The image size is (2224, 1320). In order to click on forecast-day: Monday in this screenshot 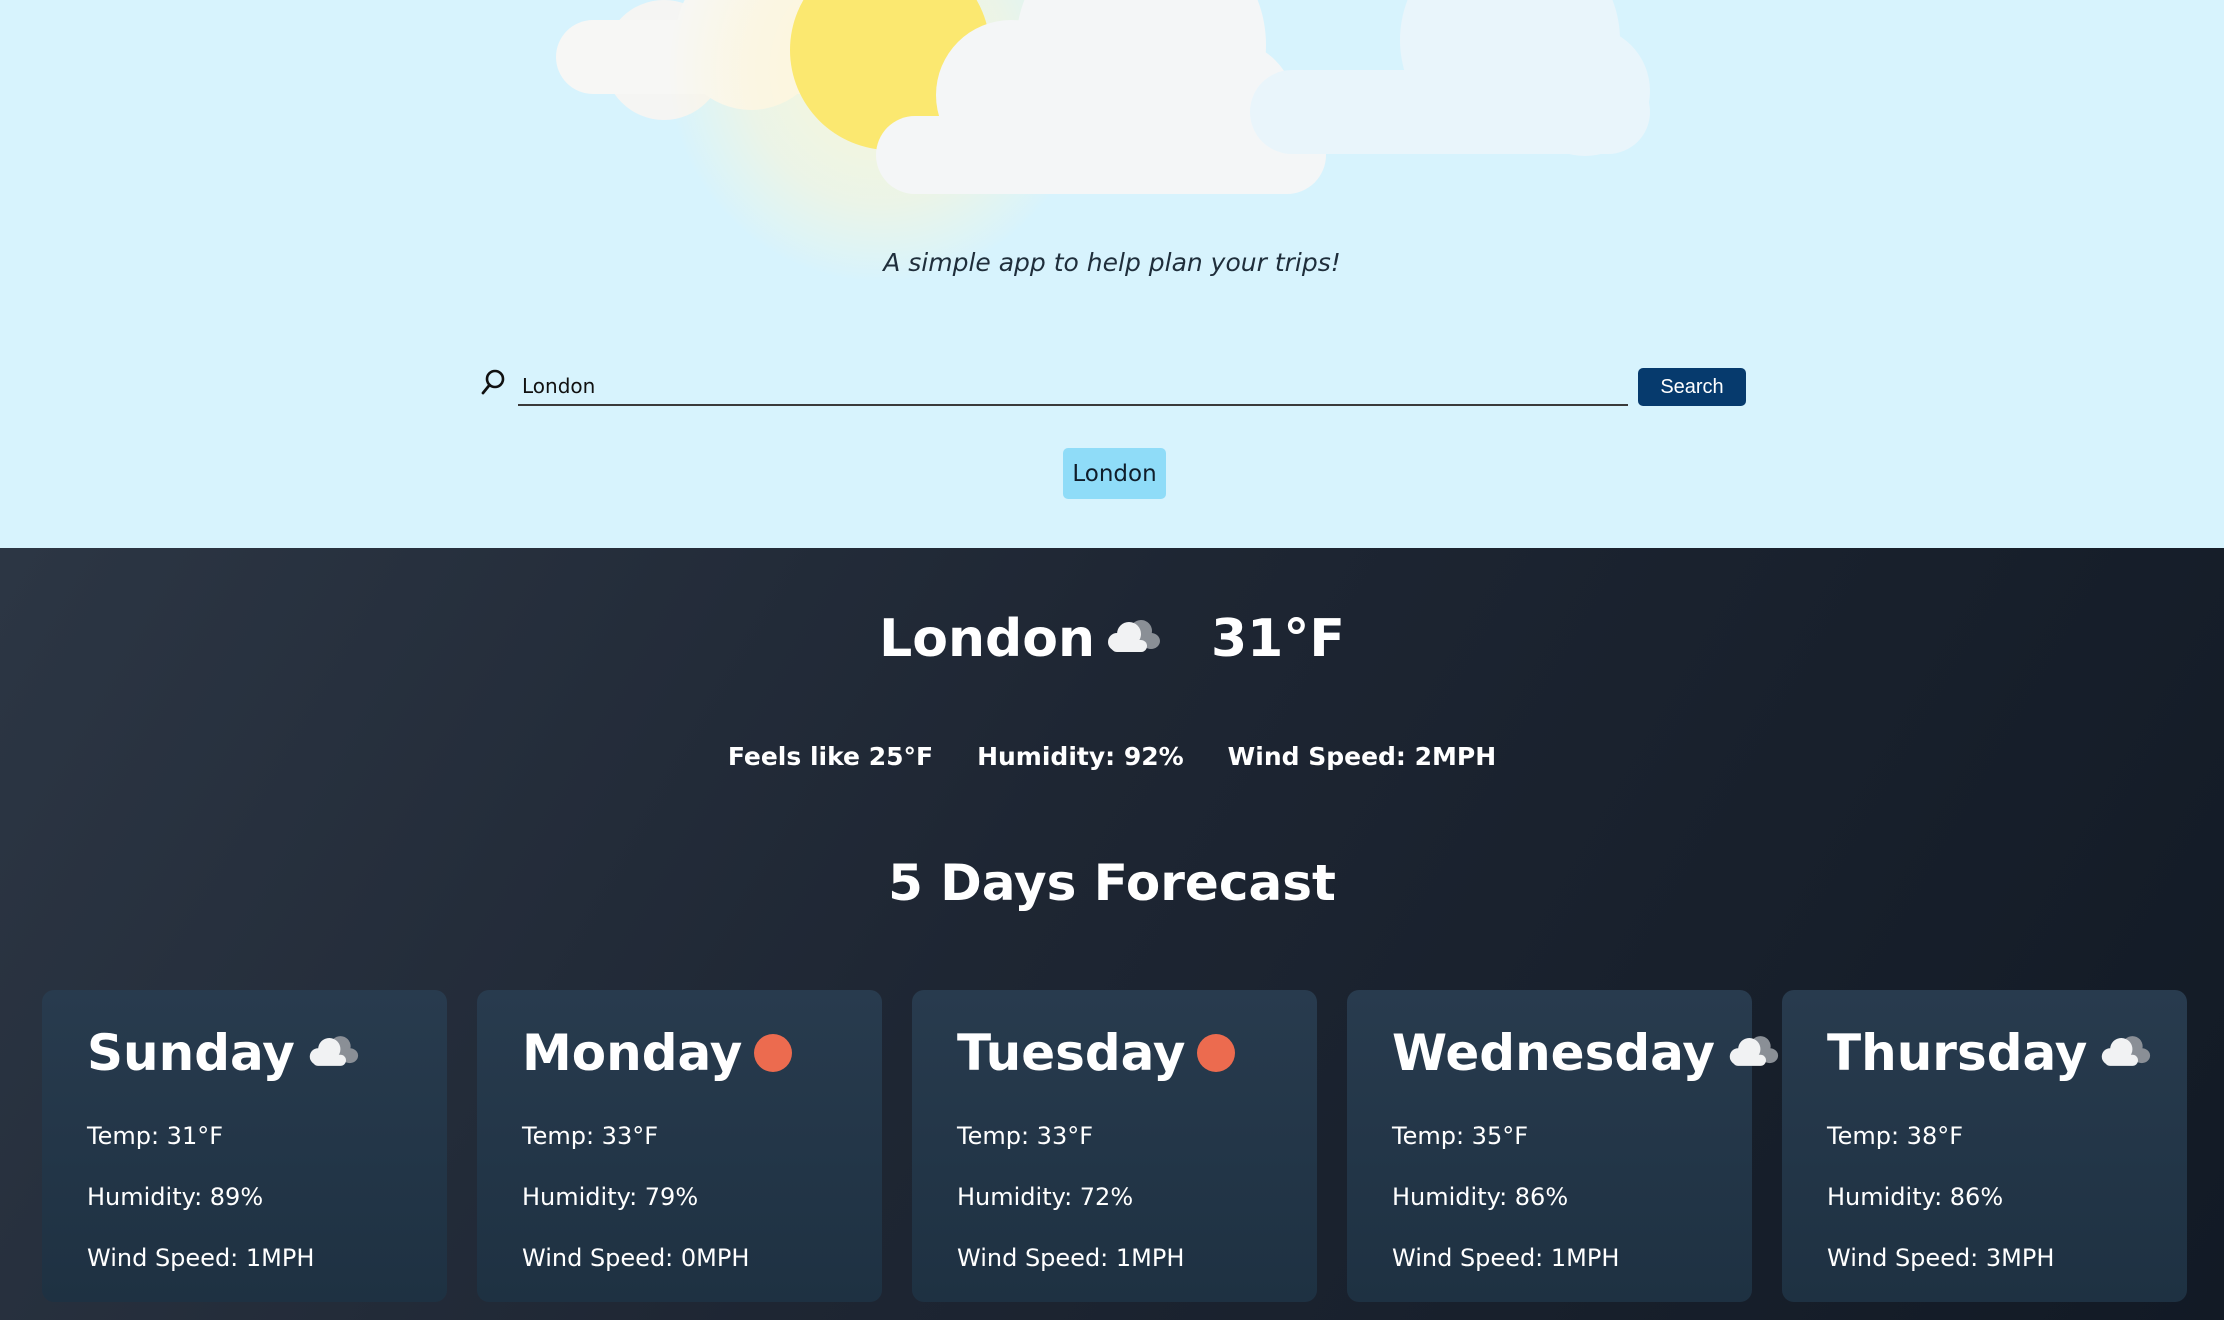, I will do `click(632, 1053)`.